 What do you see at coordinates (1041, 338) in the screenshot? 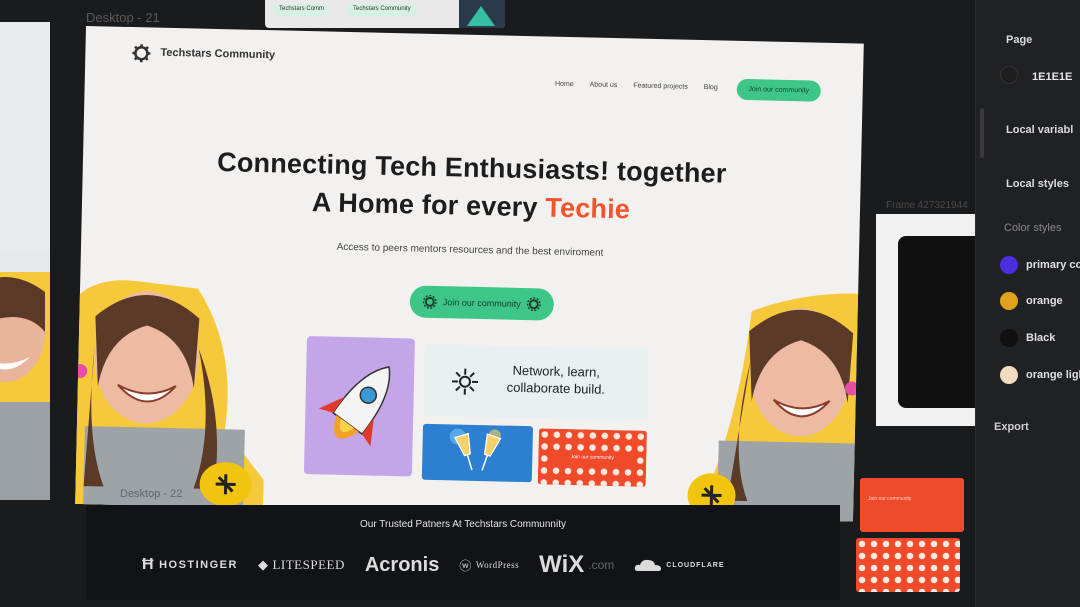
I see `color-style-label: Black` at bounding box center [1041, 338].